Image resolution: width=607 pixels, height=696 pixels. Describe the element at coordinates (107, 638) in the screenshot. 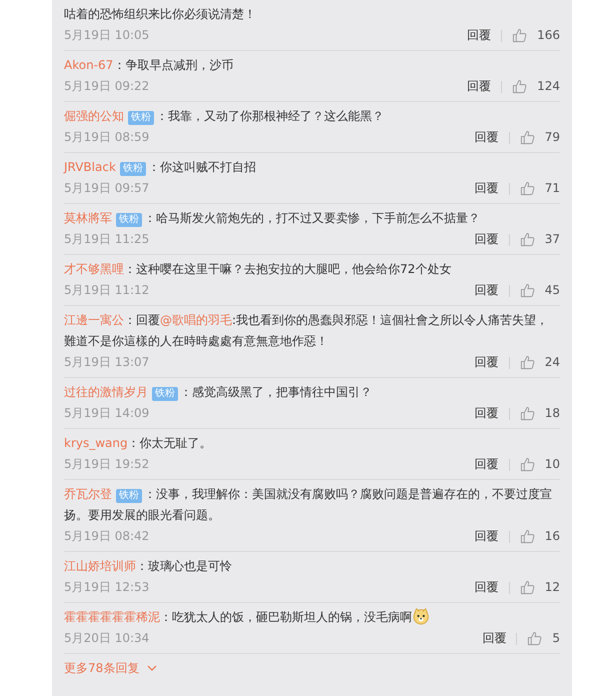

I see `comment-date: 5月20日 10:34` at that location.